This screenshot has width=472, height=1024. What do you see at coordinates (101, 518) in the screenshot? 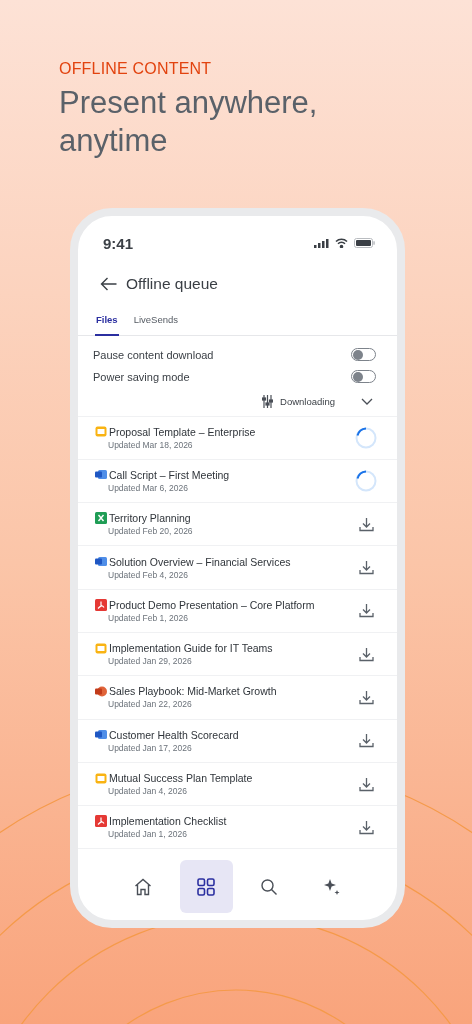
I see `spreadsheet-file-icon` at bounding box center [101, 518].